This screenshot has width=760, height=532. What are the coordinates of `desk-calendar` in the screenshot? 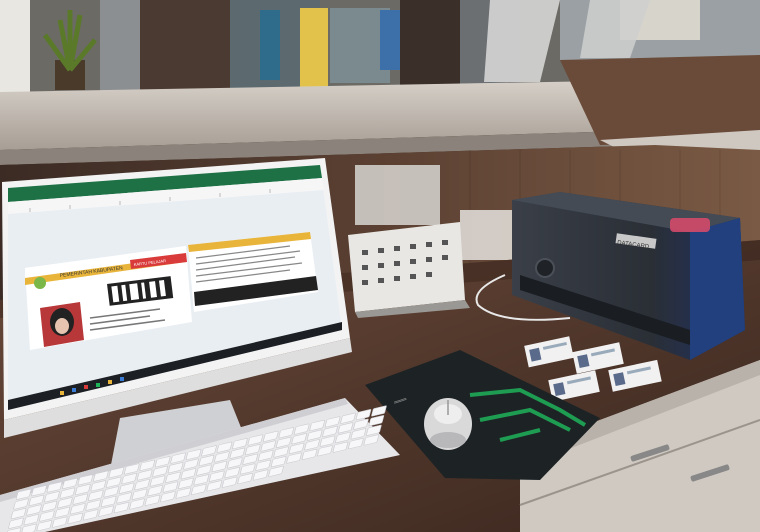 It's located at (409, 270).